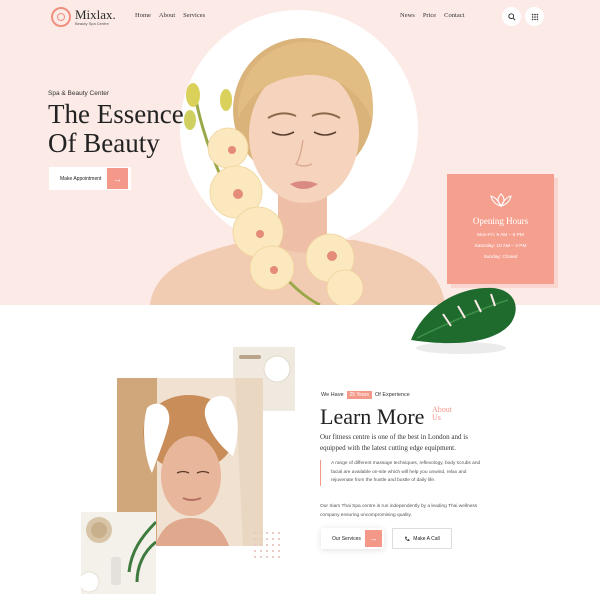  I want to click on menu-button, so click(534, 16).